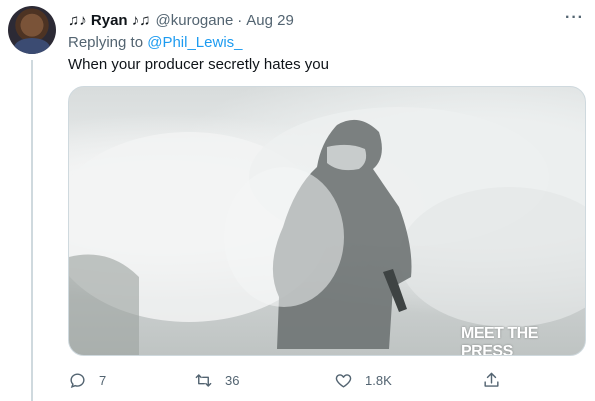  What do you see at coordinates (194, 42) in the screenshot?
I see `replying-to-link: @Phil_Lewis_` at bounding box center [194, 42].